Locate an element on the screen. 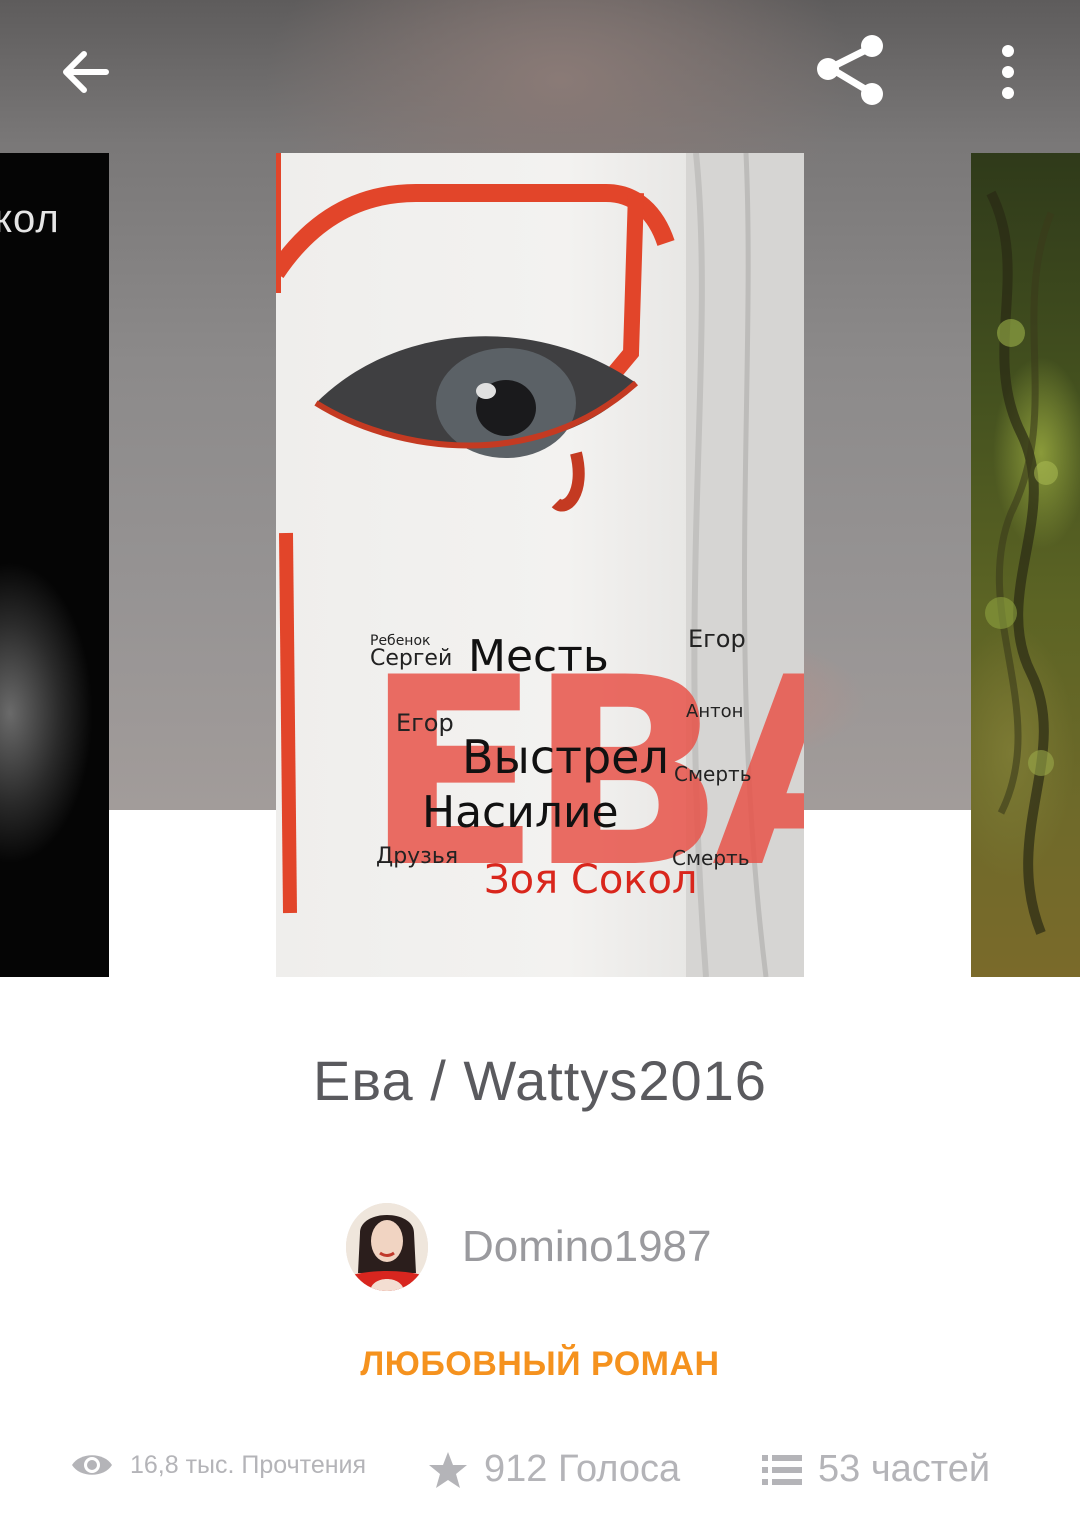  cover-word: Антон is located at coordinates (714, 711).